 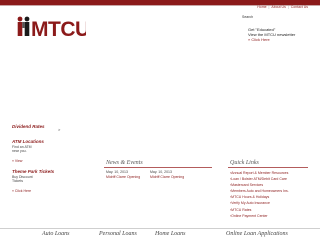 I want to click on promo-link: » Click Here, so click(x=271, y=39).